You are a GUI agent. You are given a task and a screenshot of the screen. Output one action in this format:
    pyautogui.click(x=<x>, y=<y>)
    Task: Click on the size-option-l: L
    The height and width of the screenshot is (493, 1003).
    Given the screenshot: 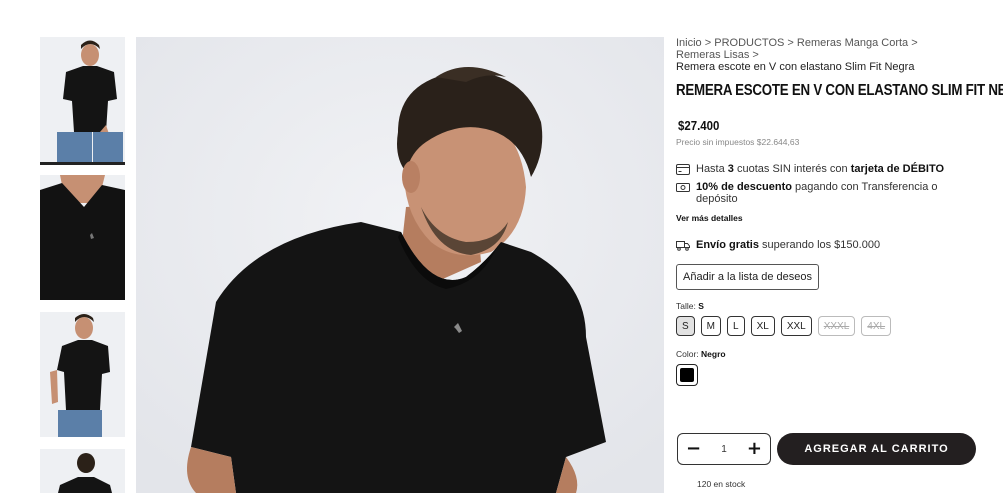 What is the action you would take?
    pyautogui.click(x=736, y=326)
    